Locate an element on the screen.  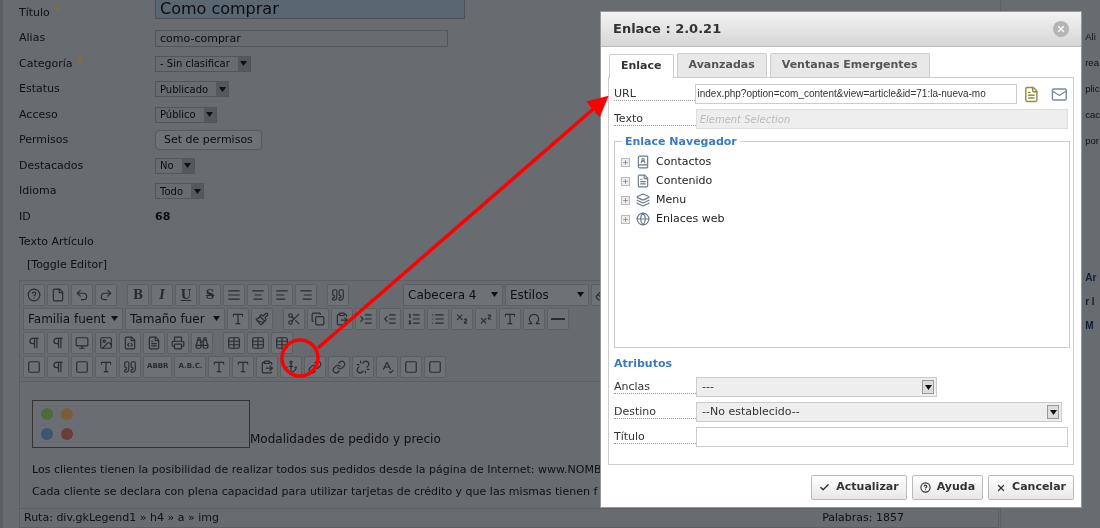
tree-item: Menu is located at coordinates (671, 200).